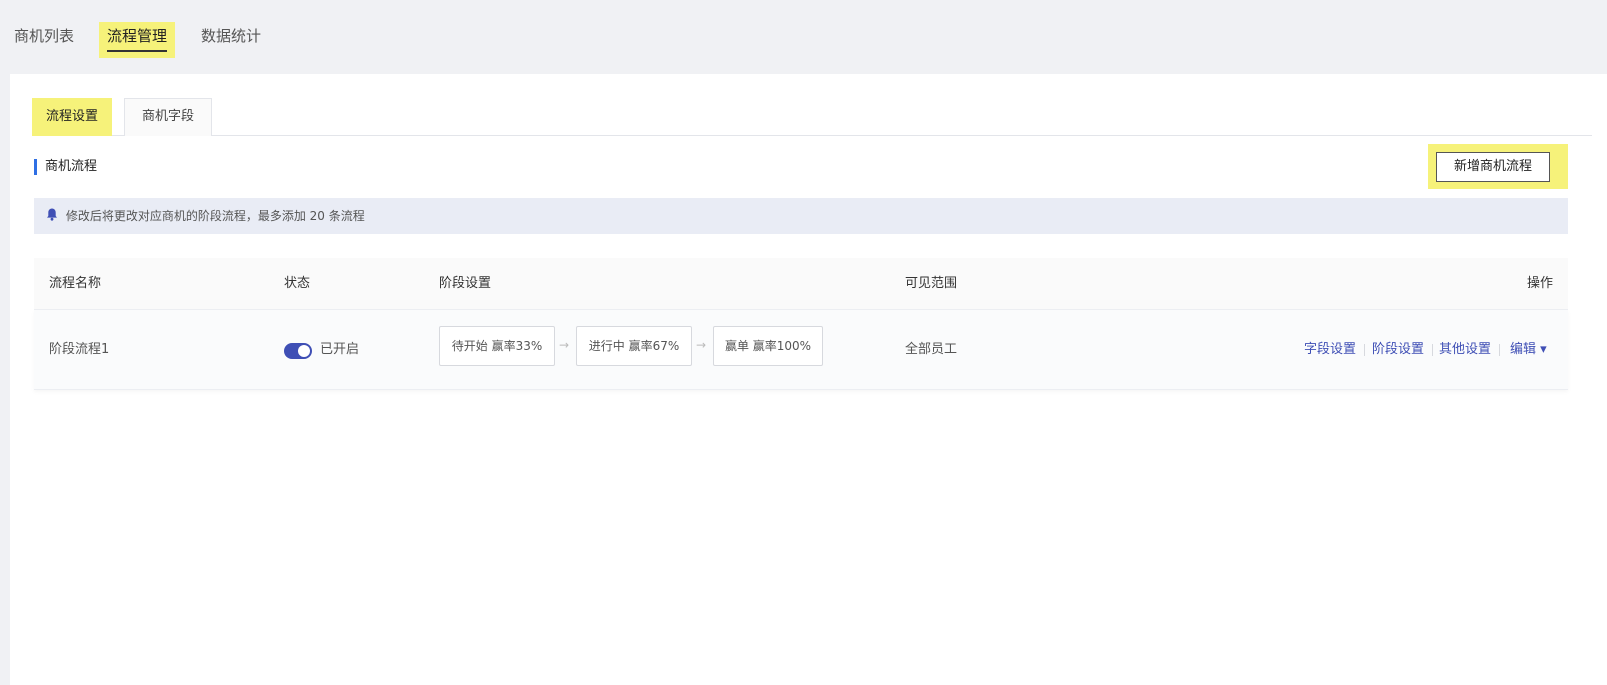  I want to click on table-header: 流程名称 状态 阶段设置 可见范围 操作, so click(801, 284).